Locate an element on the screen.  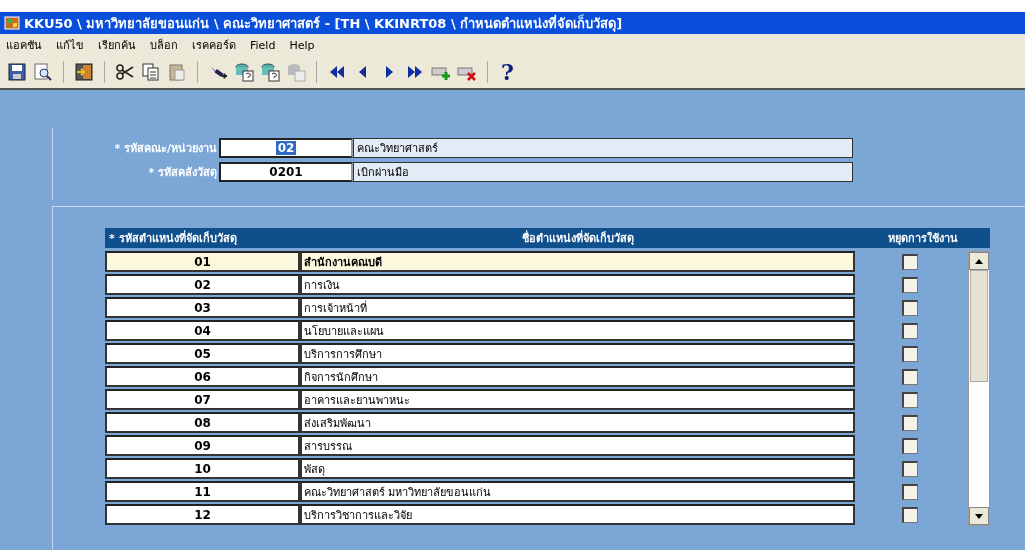
table-cell: การเจ้าหน้าที่ is located at coordinates (577, 307).